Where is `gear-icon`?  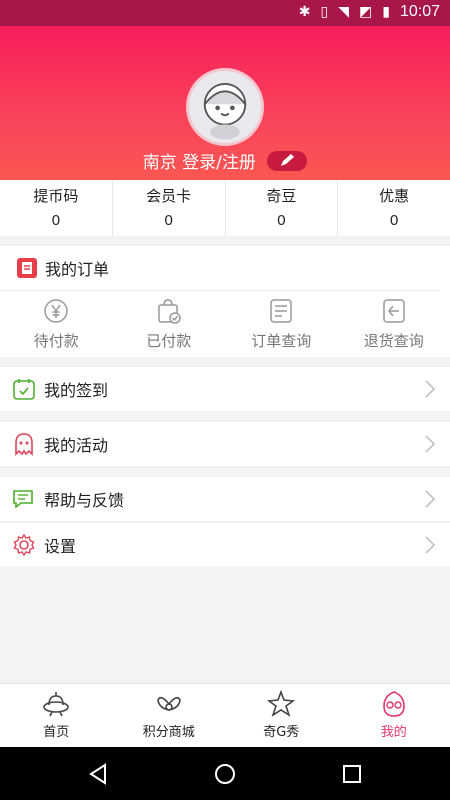
gear-icon is located at coordinates (24, 544).